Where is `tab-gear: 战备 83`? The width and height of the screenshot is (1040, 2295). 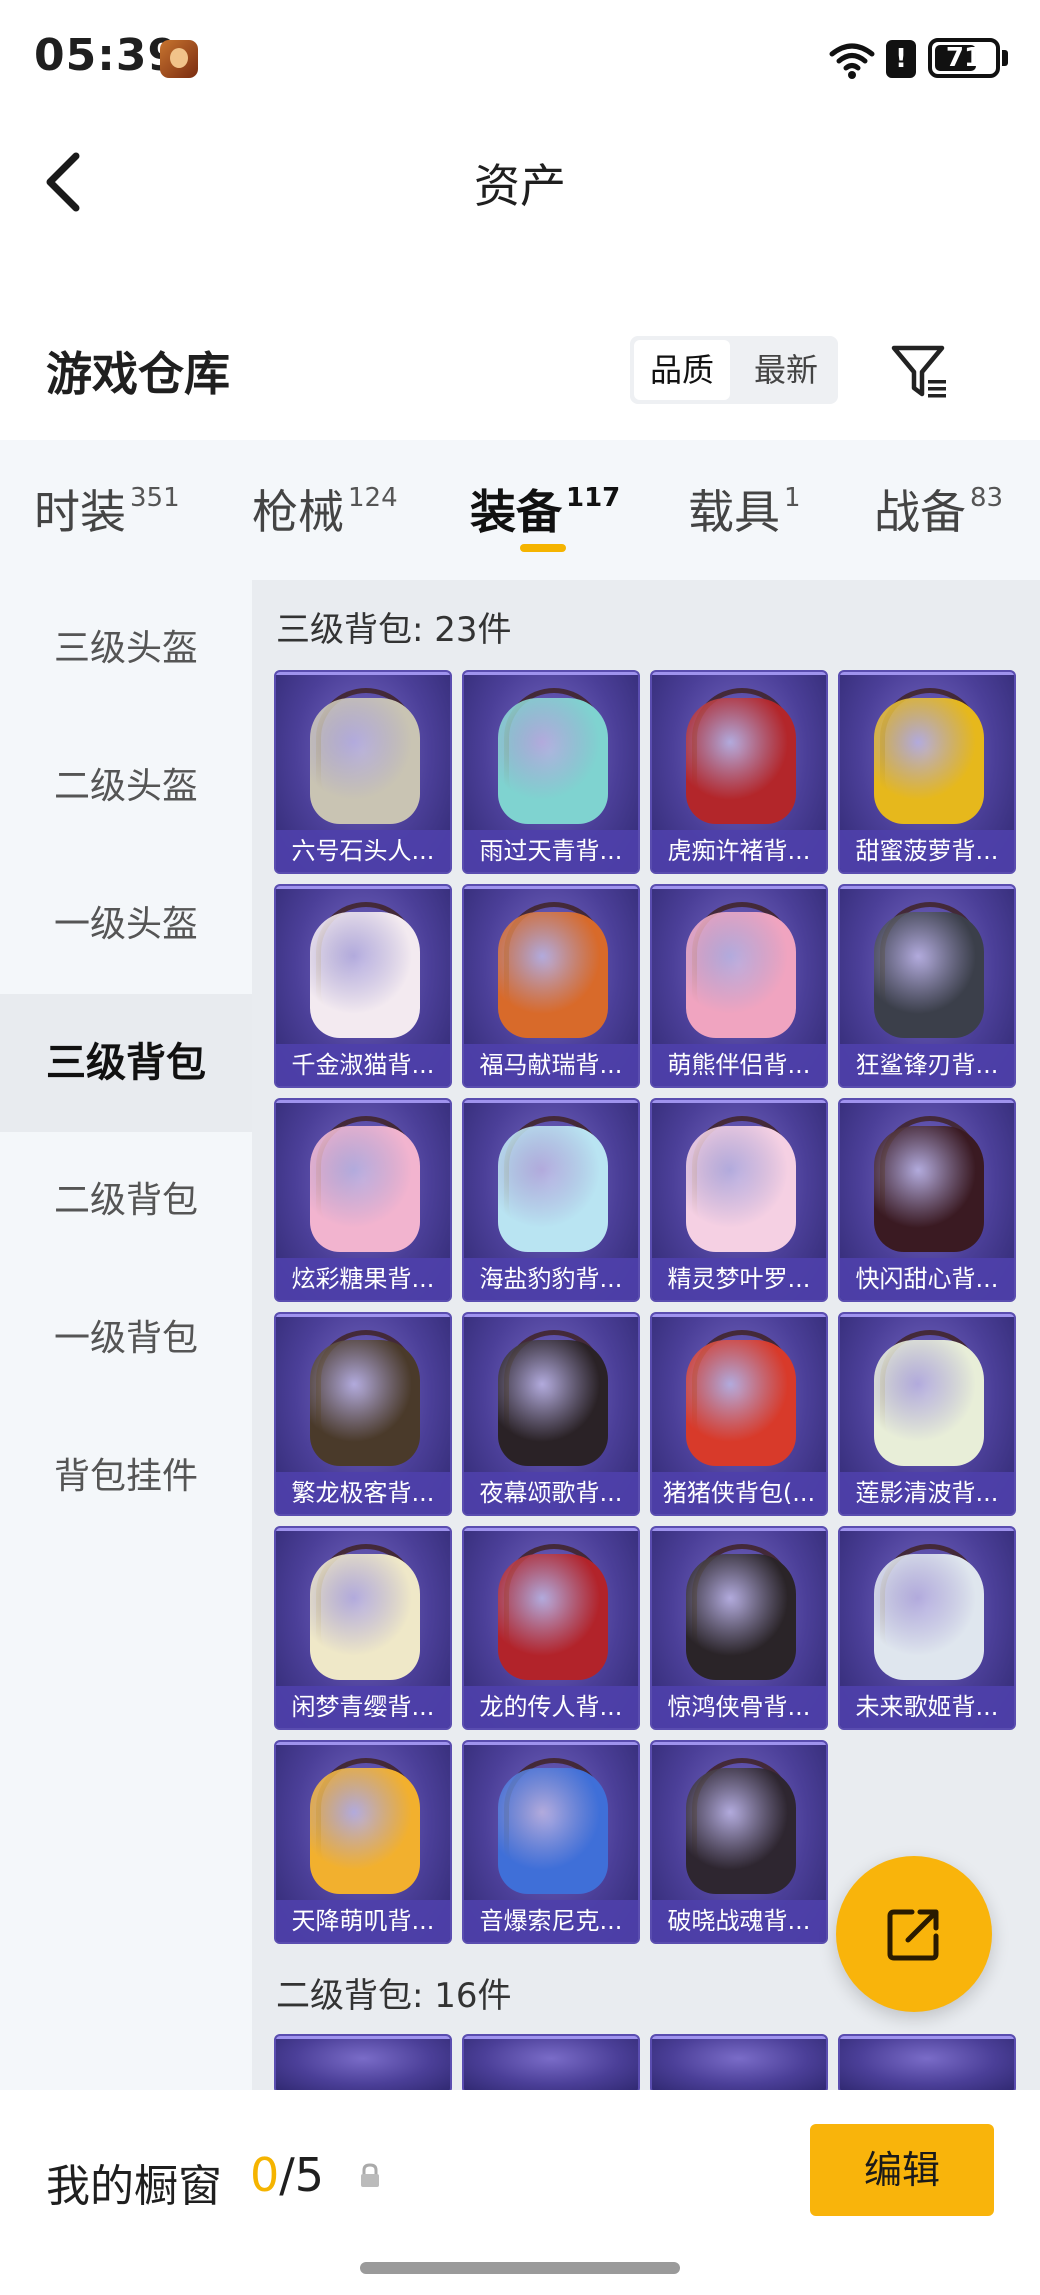
tab-gear: 战备 83 is located at coordinates (938, 509).